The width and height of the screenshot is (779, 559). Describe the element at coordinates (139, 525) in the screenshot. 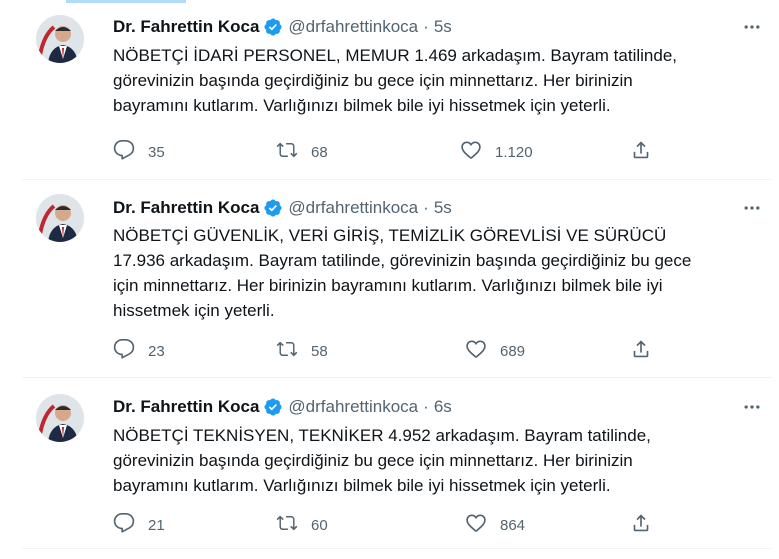

I see `reply-button: 21` at that location.